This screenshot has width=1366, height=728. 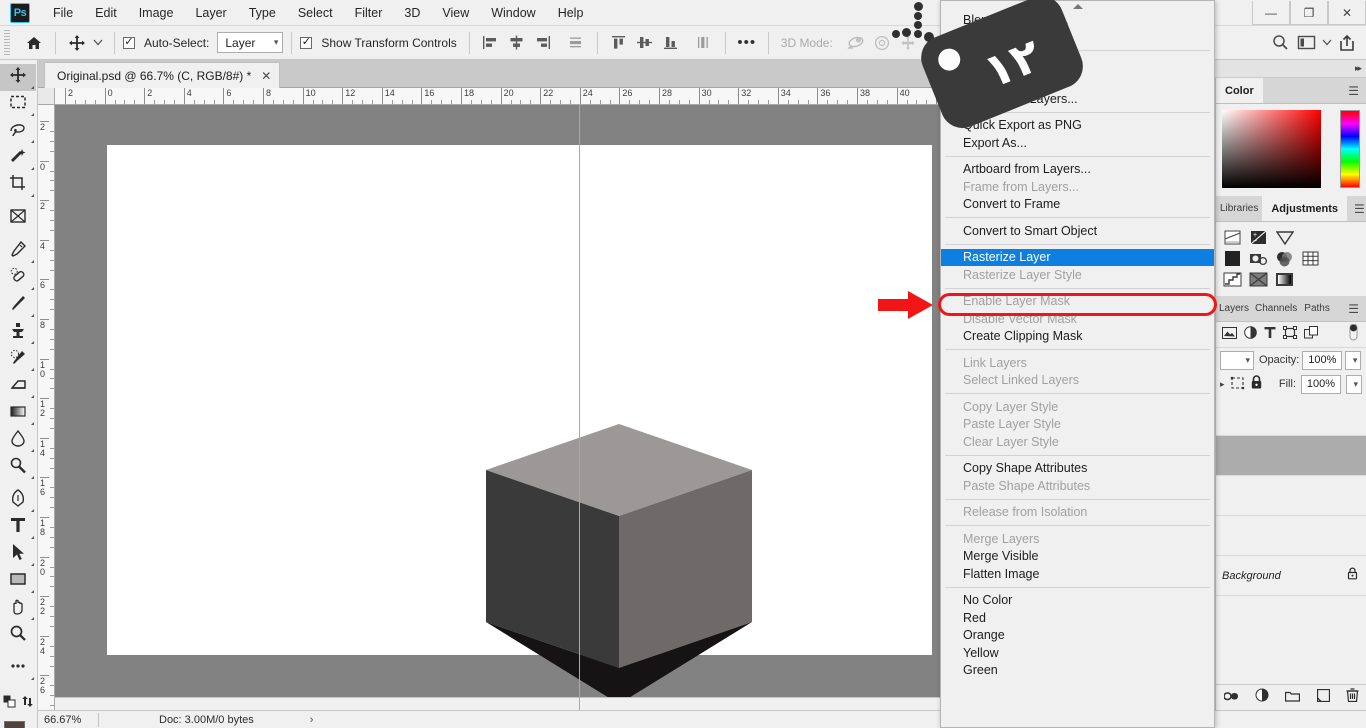 What do you see at coordinates (1077, 618) in the screenshot?
I see `context-menu-item-red: Red` at bounding box center [1077, 618].